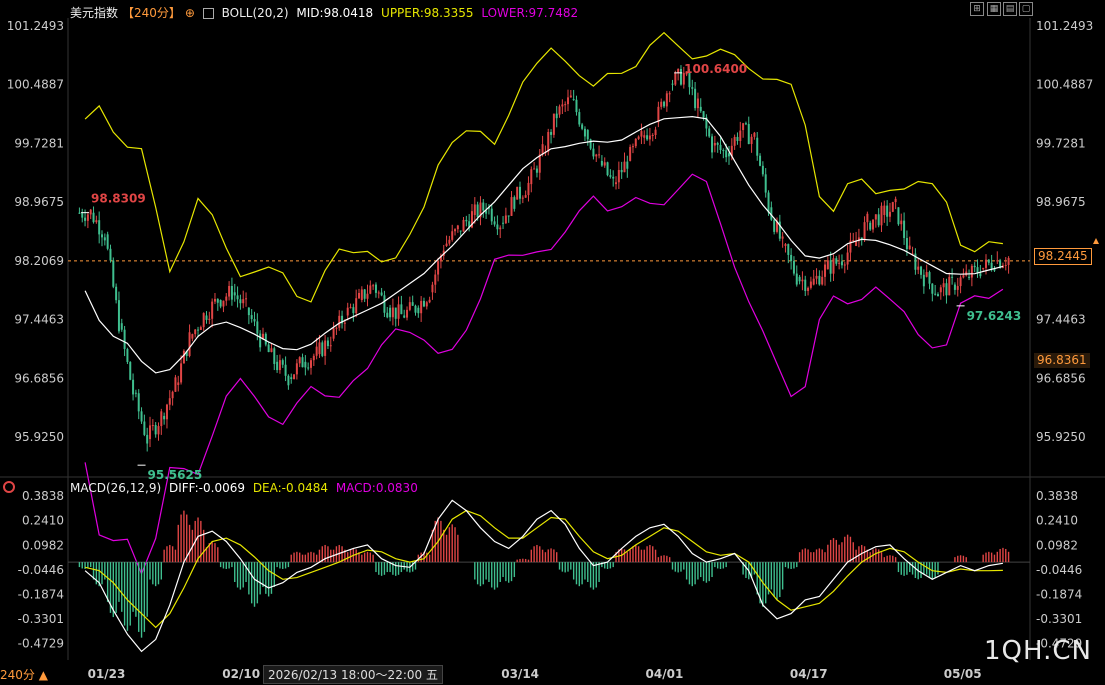 This screenshot has width=1105, height=685. What do you see at coordinates (24, 674) in the screenshot?
I see `period-badge: 240分 ▲` at bounding box center [24, 674].